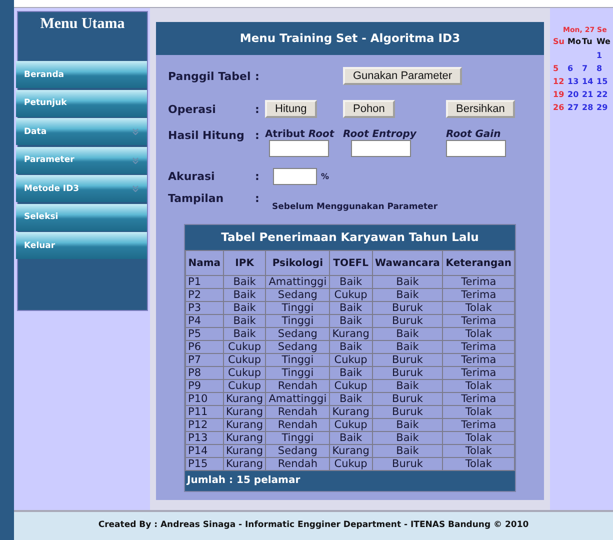 The image size is (613, 540). What do you see at coordinates (588, 42) in the screenshot?
I see `weekday-label: Tu` at bounding box center [588, 42].